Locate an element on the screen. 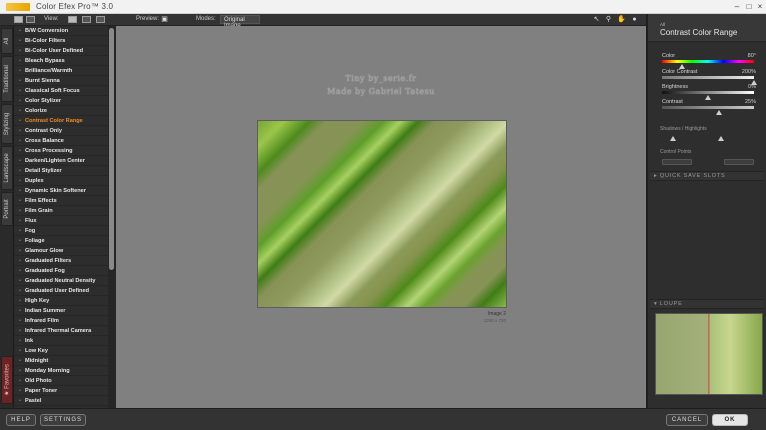 This screenshot has height=430, width=766. filter-item: Ink is located at coordinates (61, 341).